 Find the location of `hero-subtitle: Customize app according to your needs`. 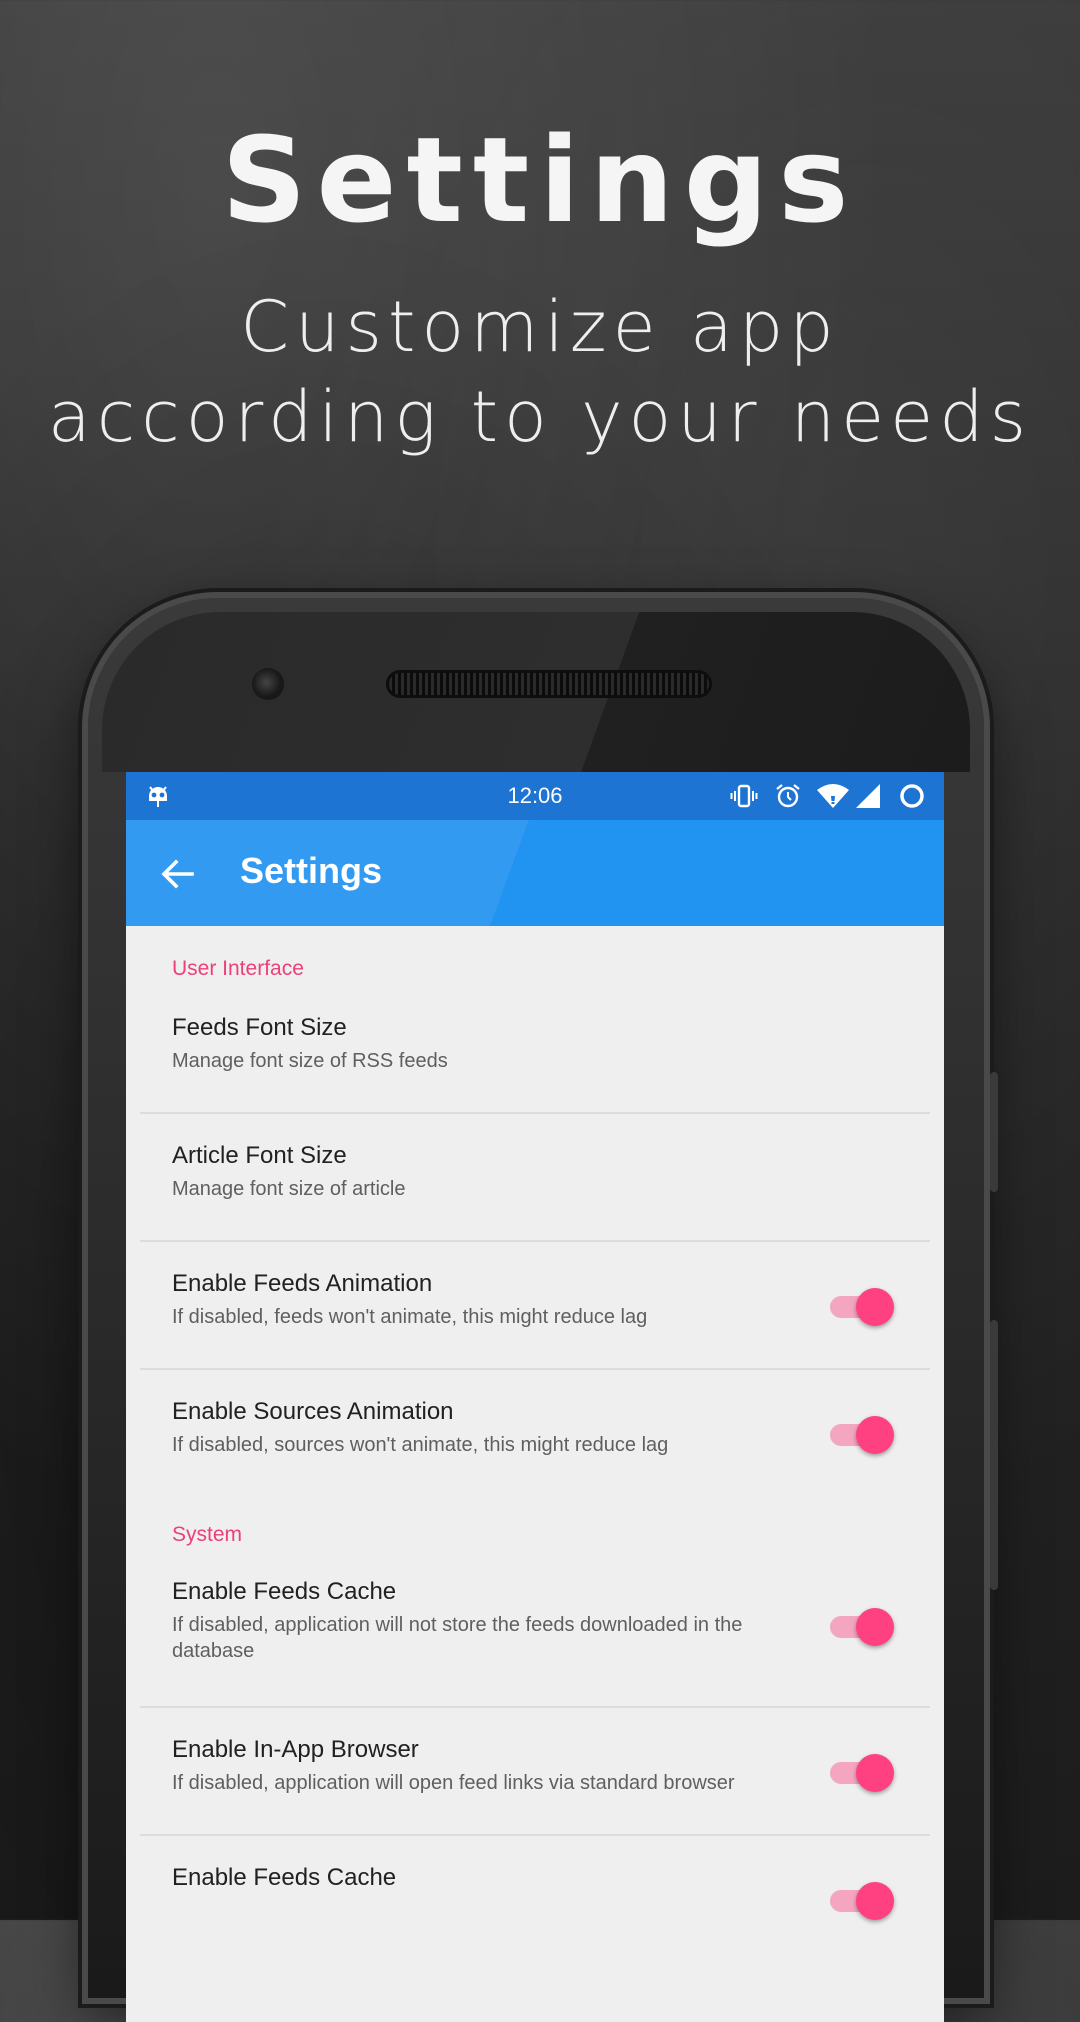

hero-subtitle: Customize app according to your needs is located at coordinates (540, 372).